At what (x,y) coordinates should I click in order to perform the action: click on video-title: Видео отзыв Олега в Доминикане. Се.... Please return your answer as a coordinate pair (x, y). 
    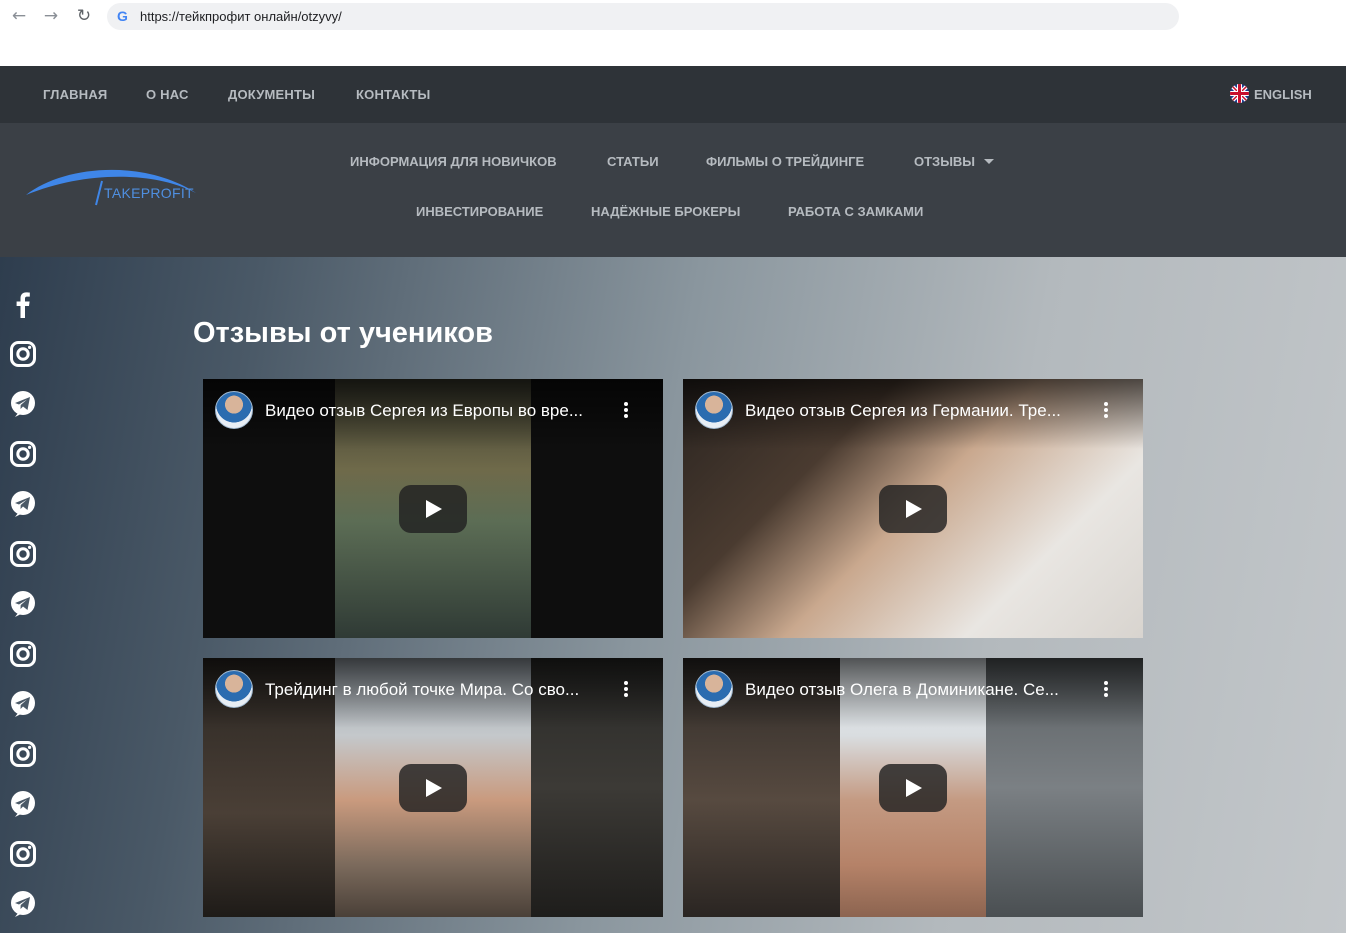
    Looking at the image, I should click on (917, 690).